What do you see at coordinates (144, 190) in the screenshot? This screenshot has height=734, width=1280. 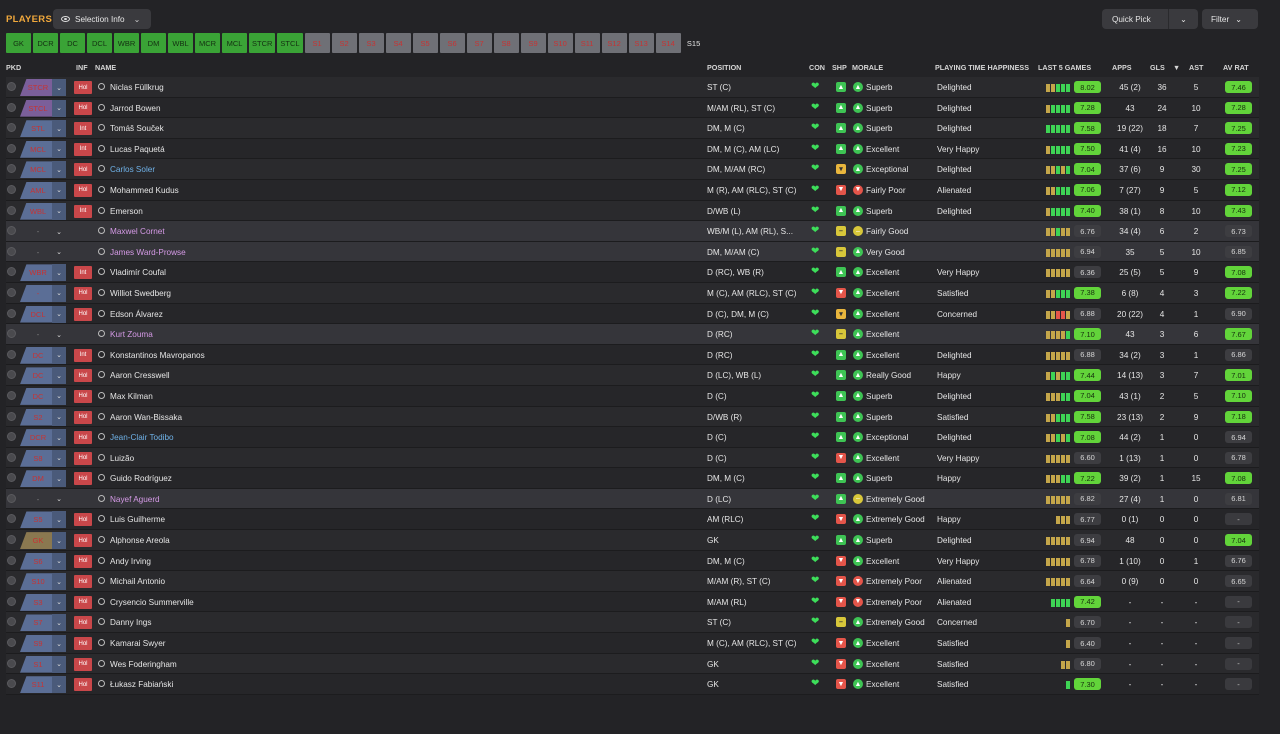 I see `player-name: Mohammed Kudus` at bounding box center [144, 190].